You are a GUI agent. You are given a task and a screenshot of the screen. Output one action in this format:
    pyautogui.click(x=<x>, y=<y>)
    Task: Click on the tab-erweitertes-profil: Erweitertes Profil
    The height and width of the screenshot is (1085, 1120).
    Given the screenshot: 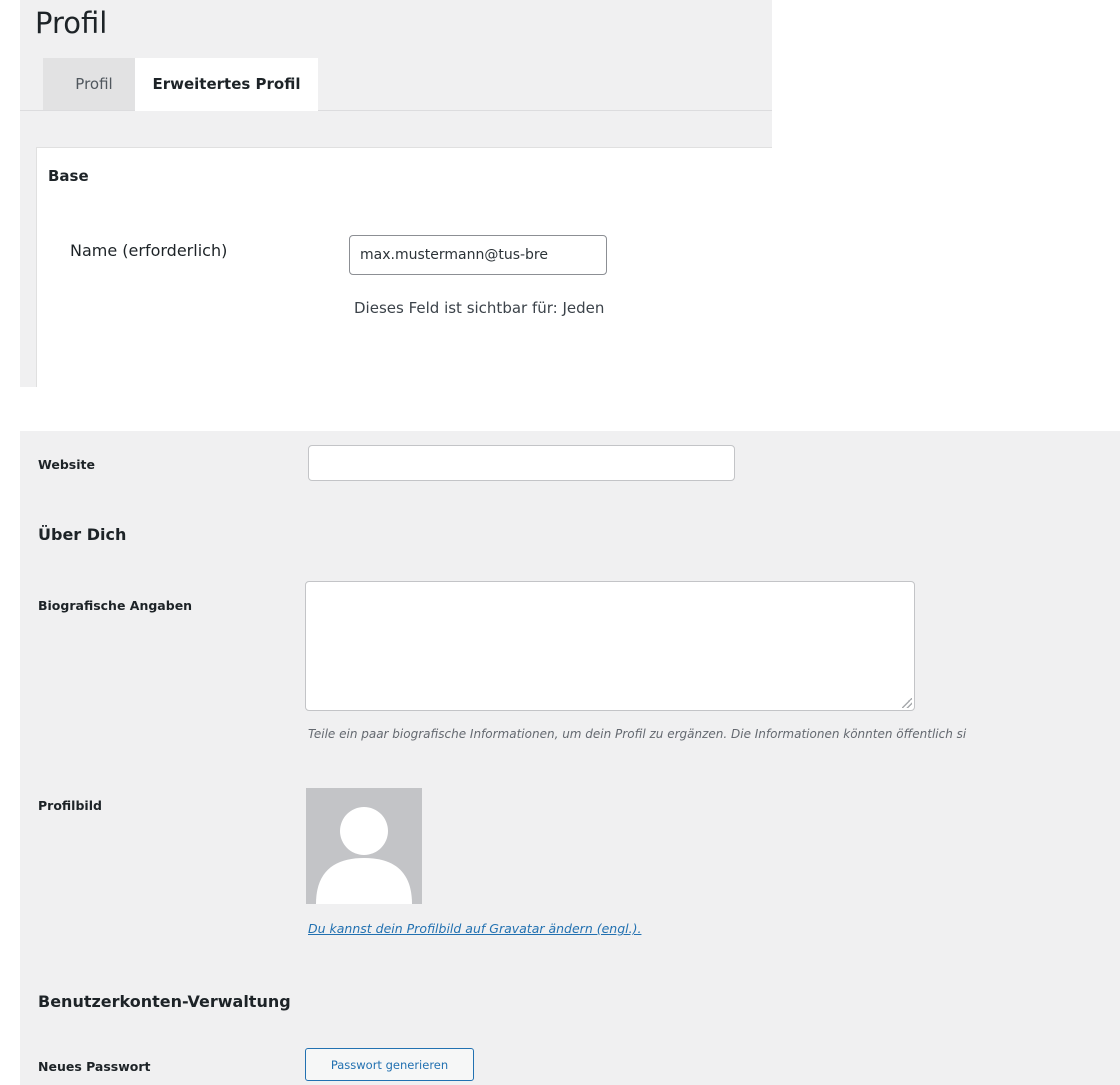 What is the action you would take?
    pyautogui.click(x=226, y=84)
    